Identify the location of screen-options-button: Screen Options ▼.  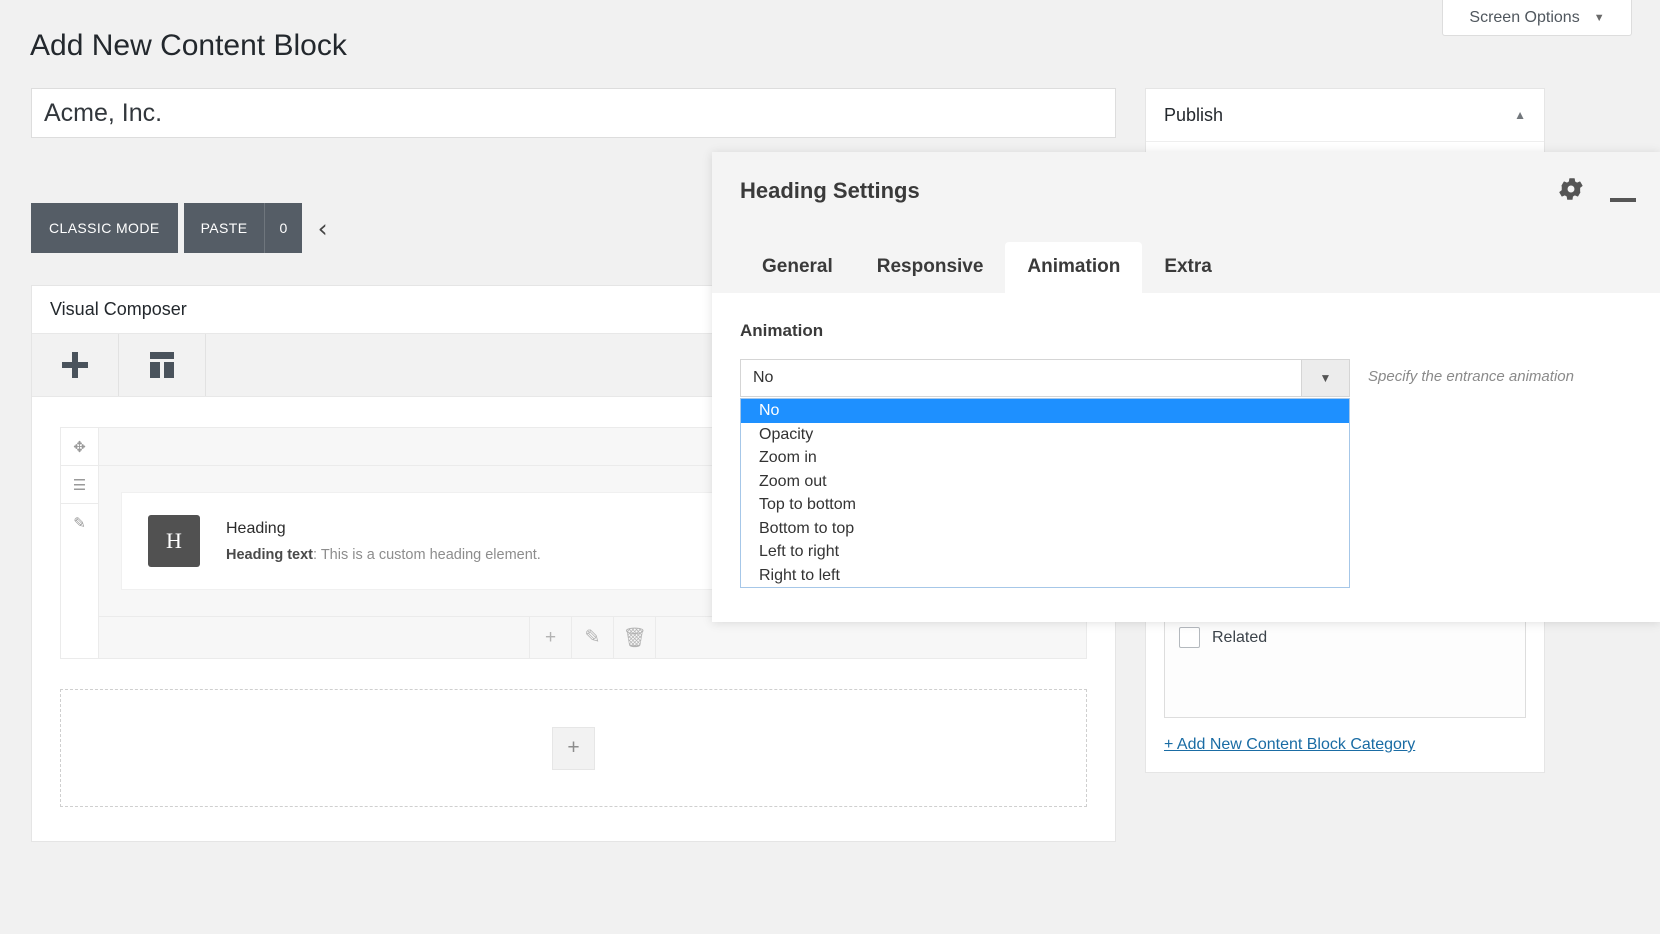
(1537, 18).